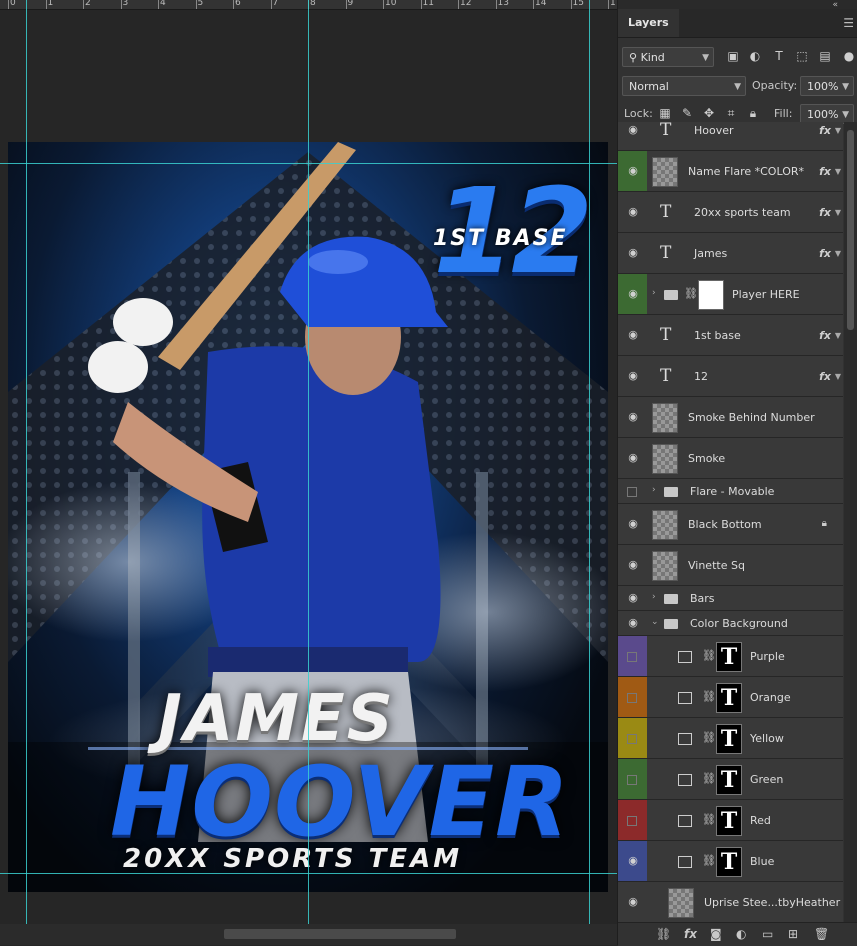 The width and height of the screenshot is (857, 946). I want to click on layer-row: ◉ ⛓ T Blue, so click(730, 861).